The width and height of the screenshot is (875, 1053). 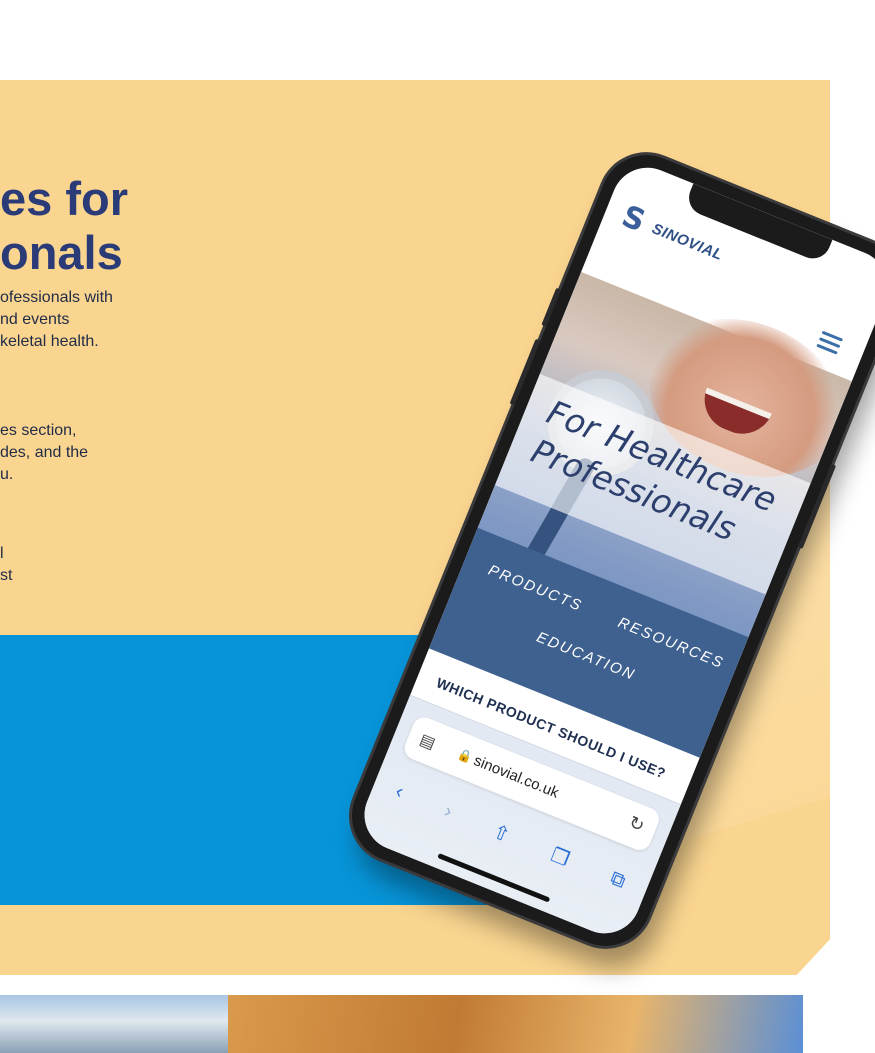 What do you see at coordinates (35, 319) in the screenshot?
I see `paragraph-line: nd events` at bounding box center [35, 319].